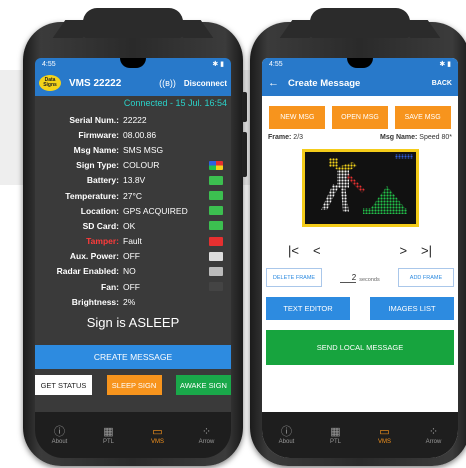 This screenshot has width=466, height=468. What do you see at coordinates (317, 250) in the screenshot?
I see `prev-frame-icon: <` at bounding box center [317, 250].